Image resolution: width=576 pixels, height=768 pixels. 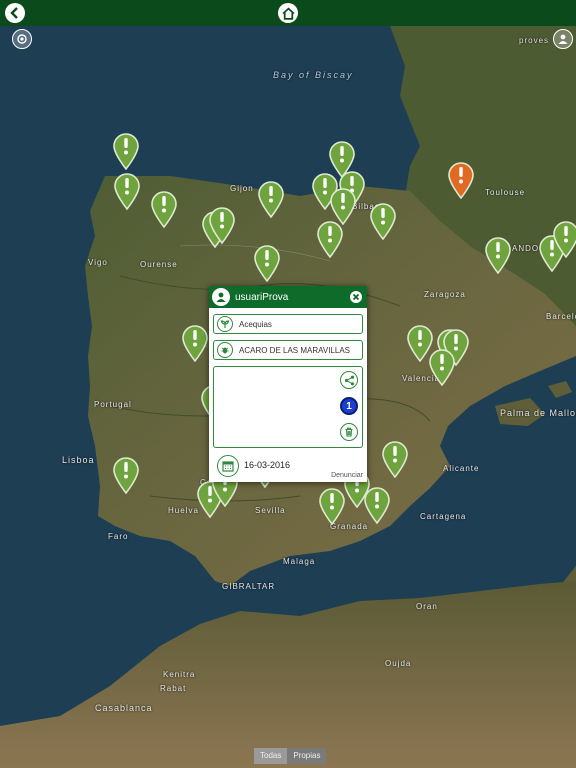 I want to click on count-value: 1, so click(x=349, y=406).